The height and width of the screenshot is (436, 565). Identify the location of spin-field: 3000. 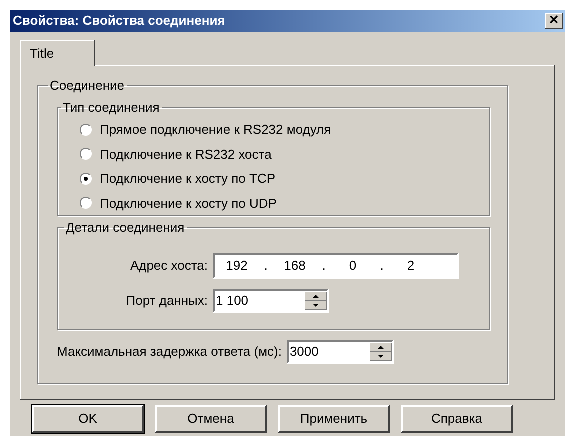
(340, 352).